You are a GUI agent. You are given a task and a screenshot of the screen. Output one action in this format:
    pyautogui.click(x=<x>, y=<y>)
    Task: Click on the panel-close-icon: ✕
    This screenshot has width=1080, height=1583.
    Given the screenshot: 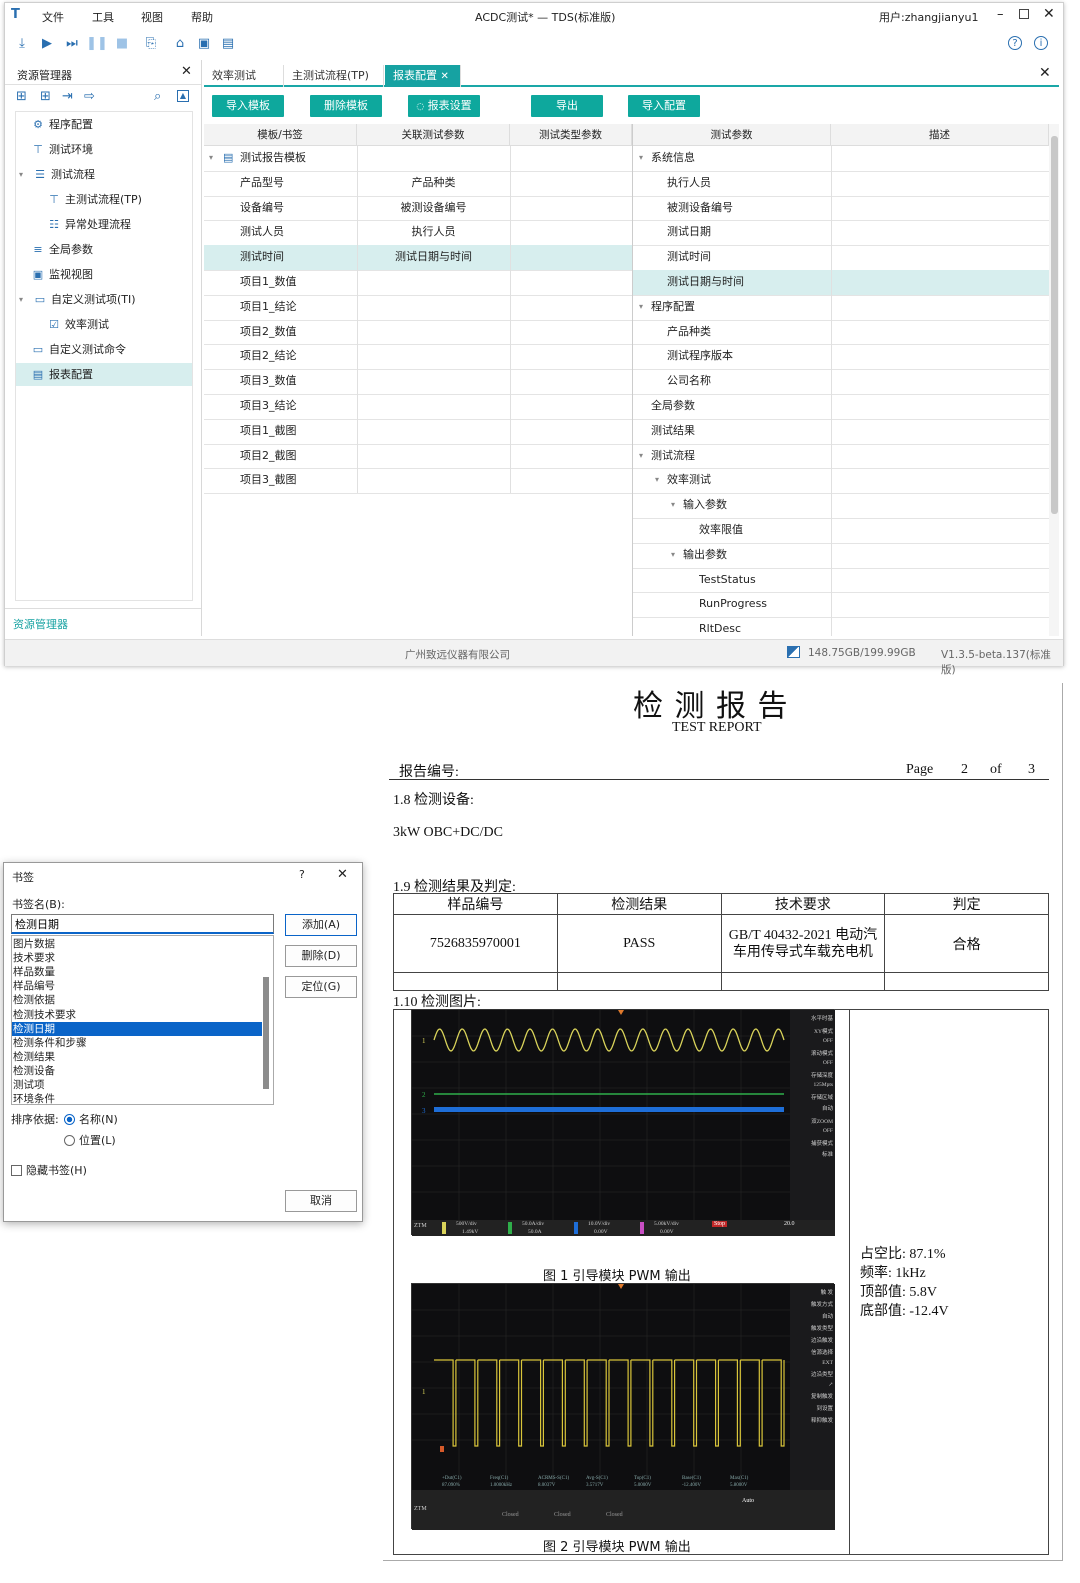 What is the action you would take?
    pyautogui.click(x=1045, y=73)
    